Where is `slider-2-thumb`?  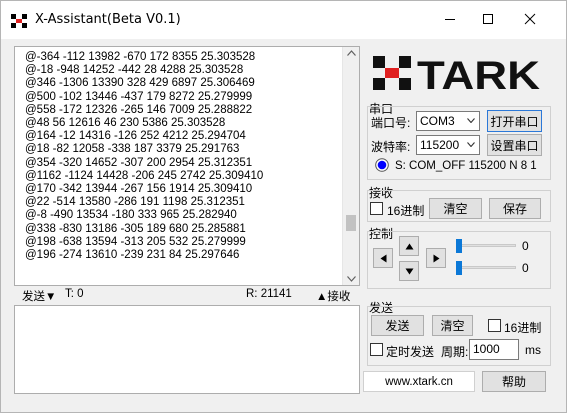
slider-2-thumb is located at coordinates (459, 268).